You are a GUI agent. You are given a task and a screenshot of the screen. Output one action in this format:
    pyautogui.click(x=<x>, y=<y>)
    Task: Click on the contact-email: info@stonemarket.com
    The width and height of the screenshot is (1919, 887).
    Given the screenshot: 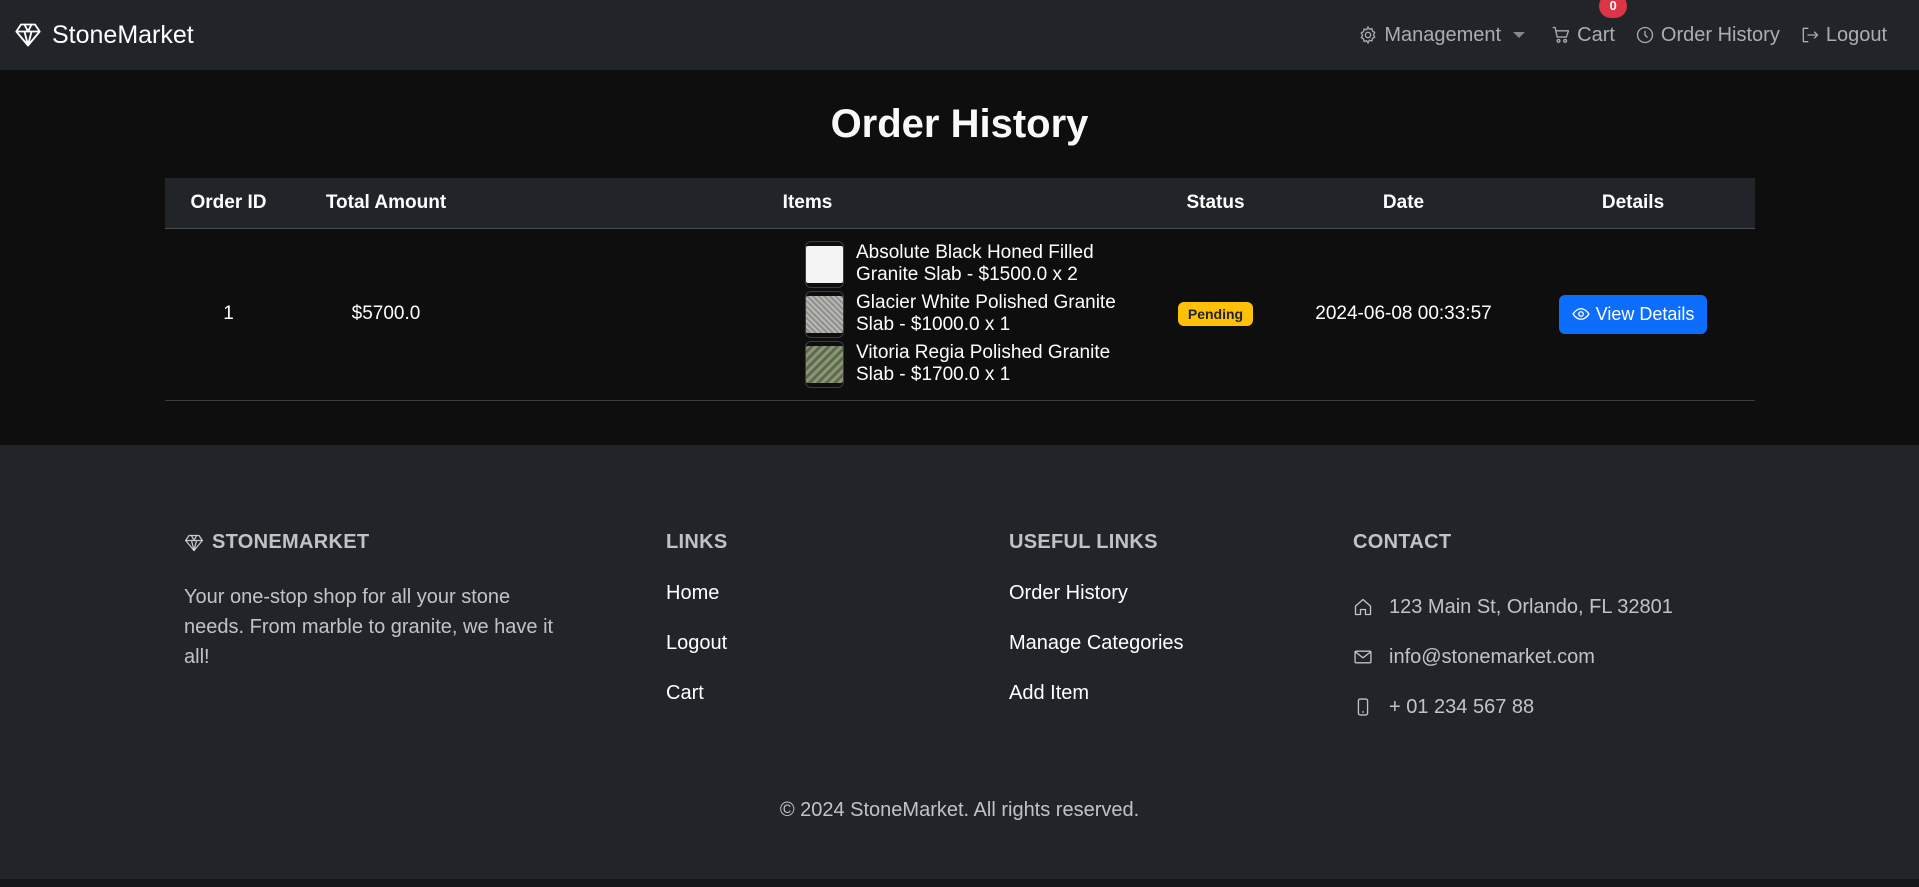 What is the action you would take?
    pyautogui.click(x=1513, y=657)
    